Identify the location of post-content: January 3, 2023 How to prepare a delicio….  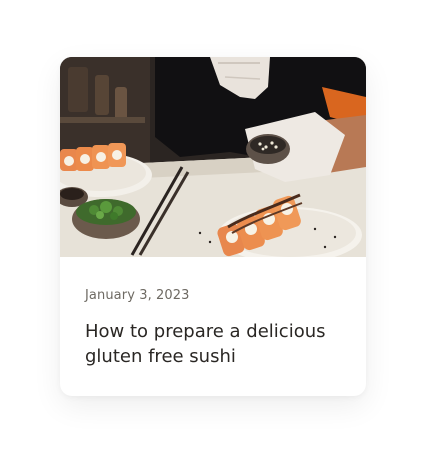
(217, 328).